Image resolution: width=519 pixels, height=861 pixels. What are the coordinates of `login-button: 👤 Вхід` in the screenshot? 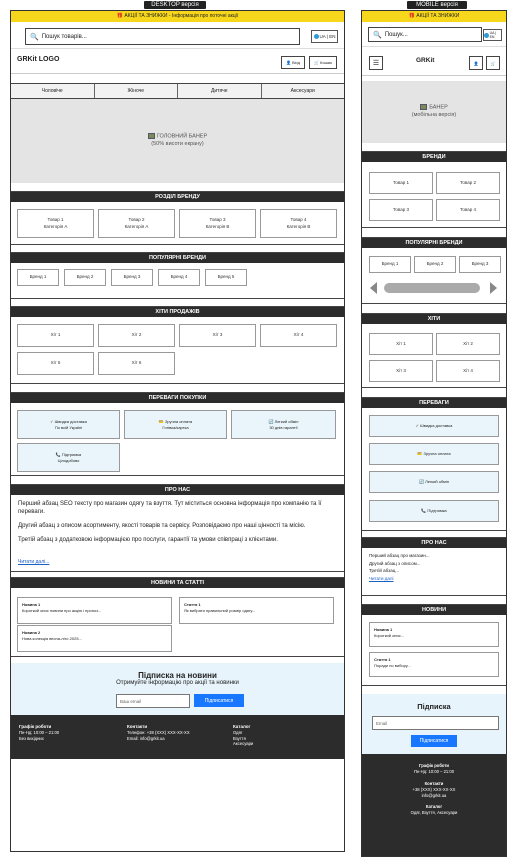 It's located at (293, 62).